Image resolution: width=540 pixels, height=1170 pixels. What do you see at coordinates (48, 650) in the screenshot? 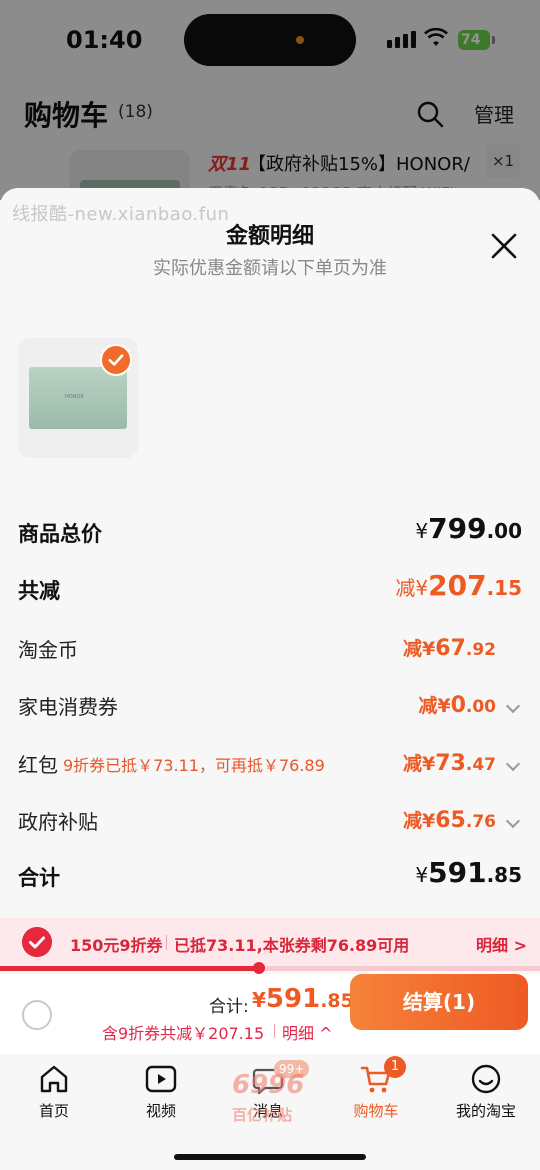
I see `row-label: 淘金币` at bounding box center [48, 650].